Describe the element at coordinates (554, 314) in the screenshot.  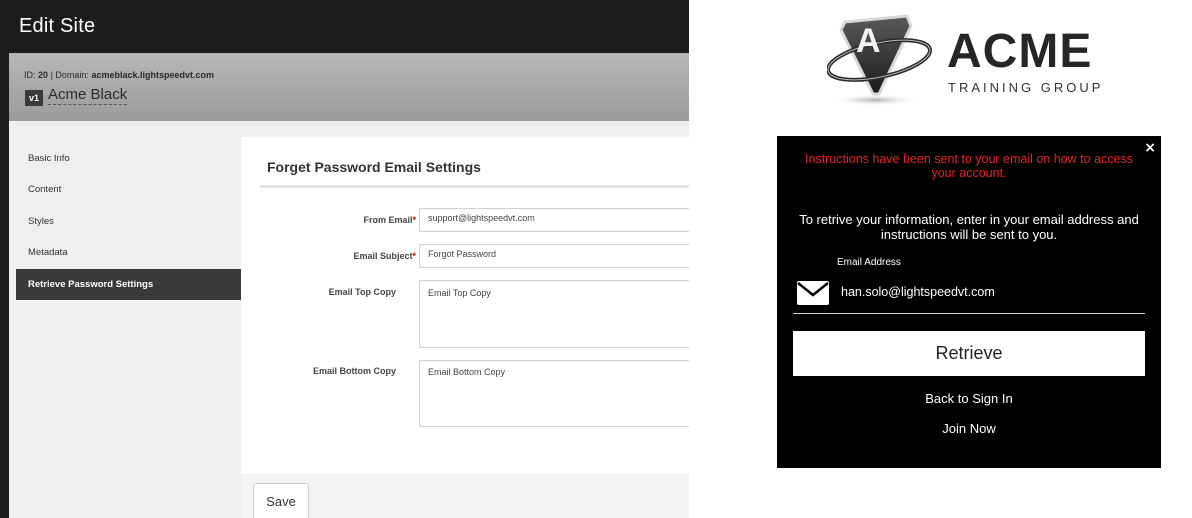
I see `email-top-copy-textarea: Email Top Copy` at that location.